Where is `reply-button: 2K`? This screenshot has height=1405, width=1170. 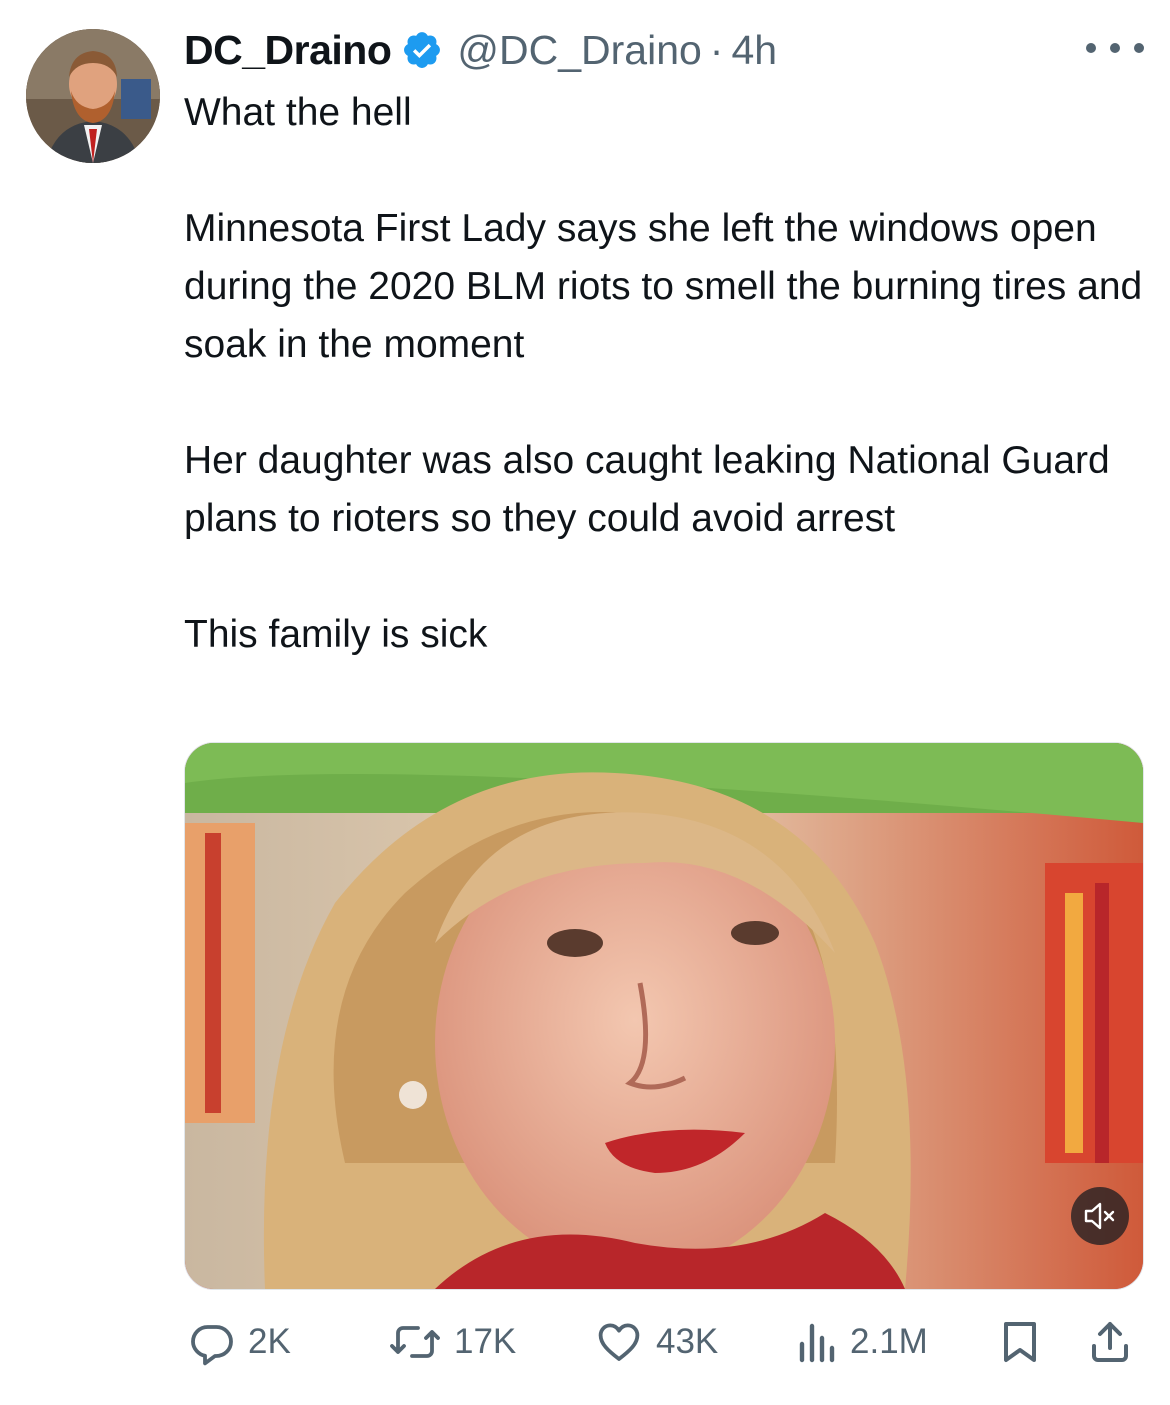
reply-button: 2K is located at coordinates (239, 1342).